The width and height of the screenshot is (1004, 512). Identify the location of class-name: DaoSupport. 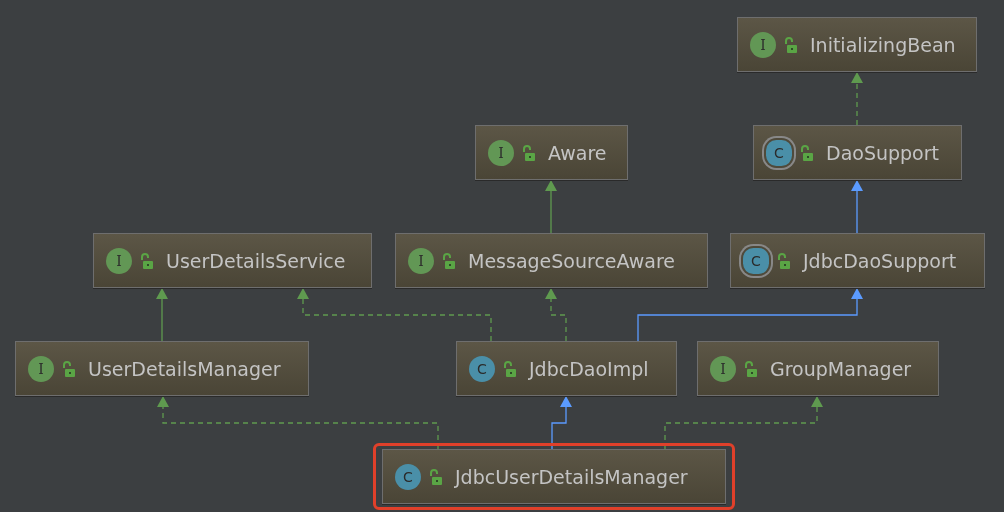
(882, 152).